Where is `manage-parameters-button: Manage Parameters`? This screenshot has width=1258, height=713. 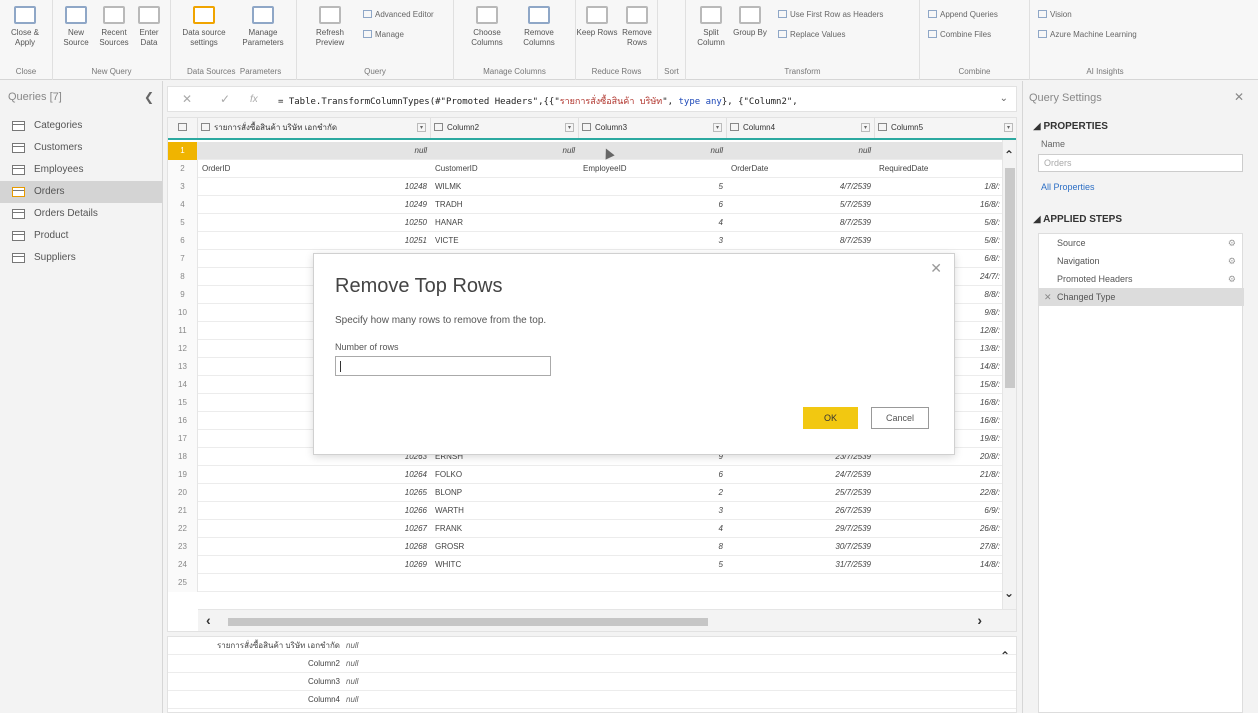 manage-parameters-button: Manage Parameters is located at coordinates (263, 27).